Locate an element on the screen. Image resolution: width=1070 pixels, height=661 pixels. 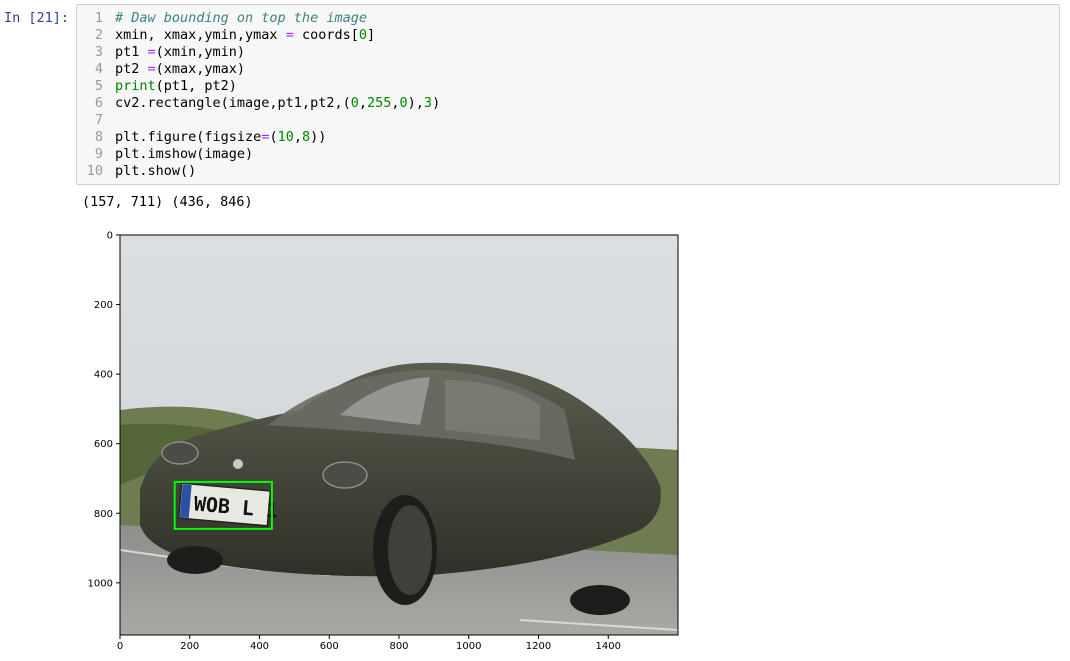
code-token: (xmin,ymin) is located at coordinates (200, 52).